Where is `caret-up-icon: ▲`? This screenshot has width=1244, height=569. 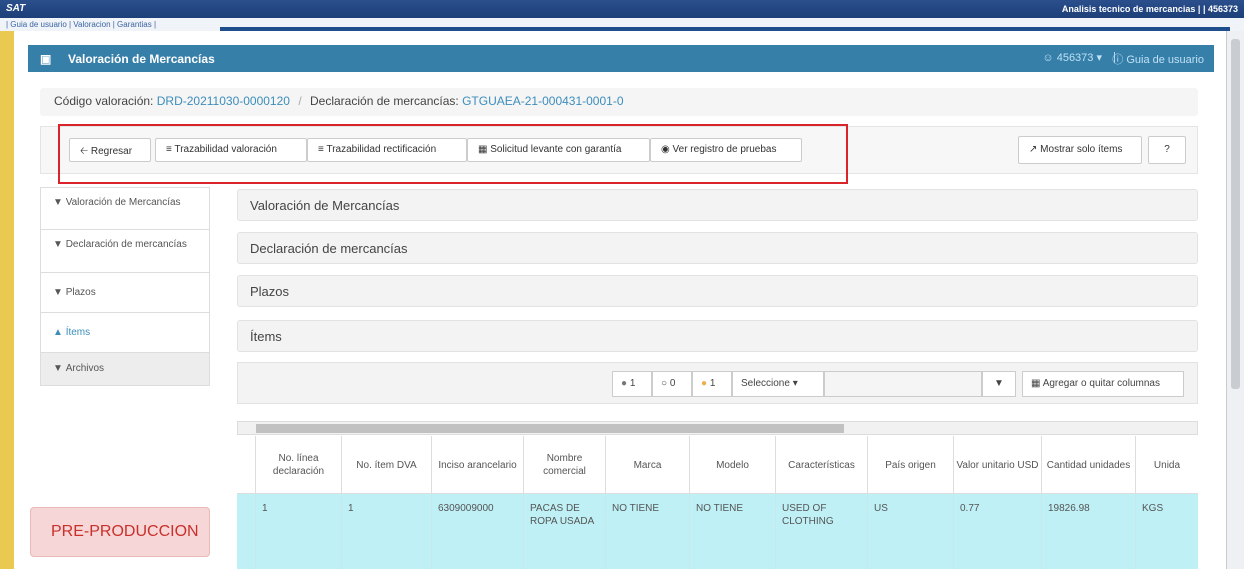
caret-up-icon: ▲ is located at coordinates (58, 332).